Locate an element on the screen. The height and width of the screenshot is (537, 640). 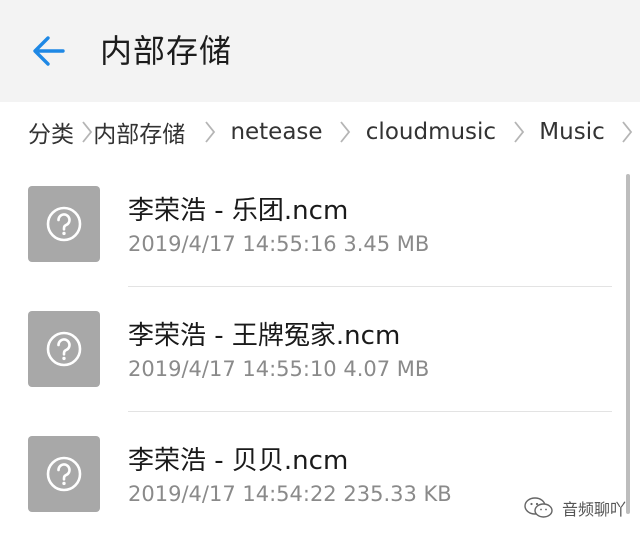
breadcrumb-item-category: 分类 is located at coordinates (51, 132).